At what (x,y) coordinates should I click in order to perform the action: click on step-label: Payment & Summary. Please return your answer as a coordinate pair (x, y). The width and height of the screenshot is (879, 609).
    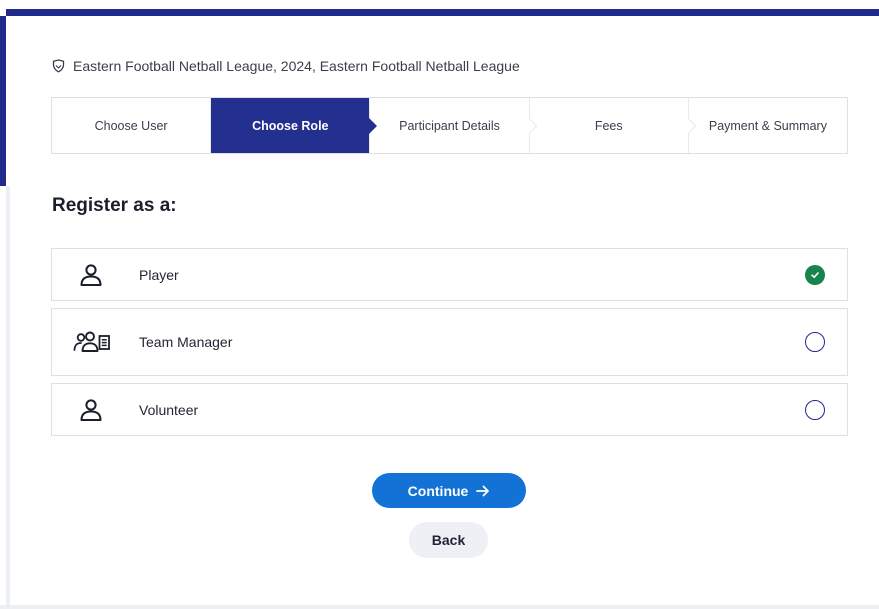
    Looking at the image, I should click on (767, 125).